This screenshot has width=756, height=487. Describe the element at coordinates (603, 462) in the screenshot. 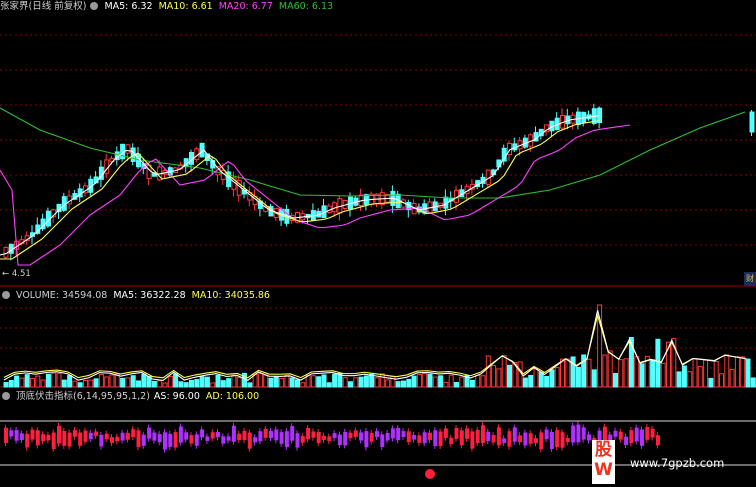

I see `watermark-logo: 股W` at that location.